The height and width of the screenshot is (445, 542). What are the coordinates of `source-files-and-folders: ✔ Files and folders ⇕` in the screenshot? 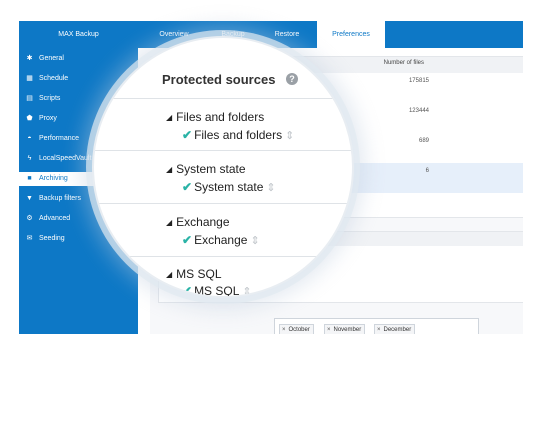 It's located at (238, 135).